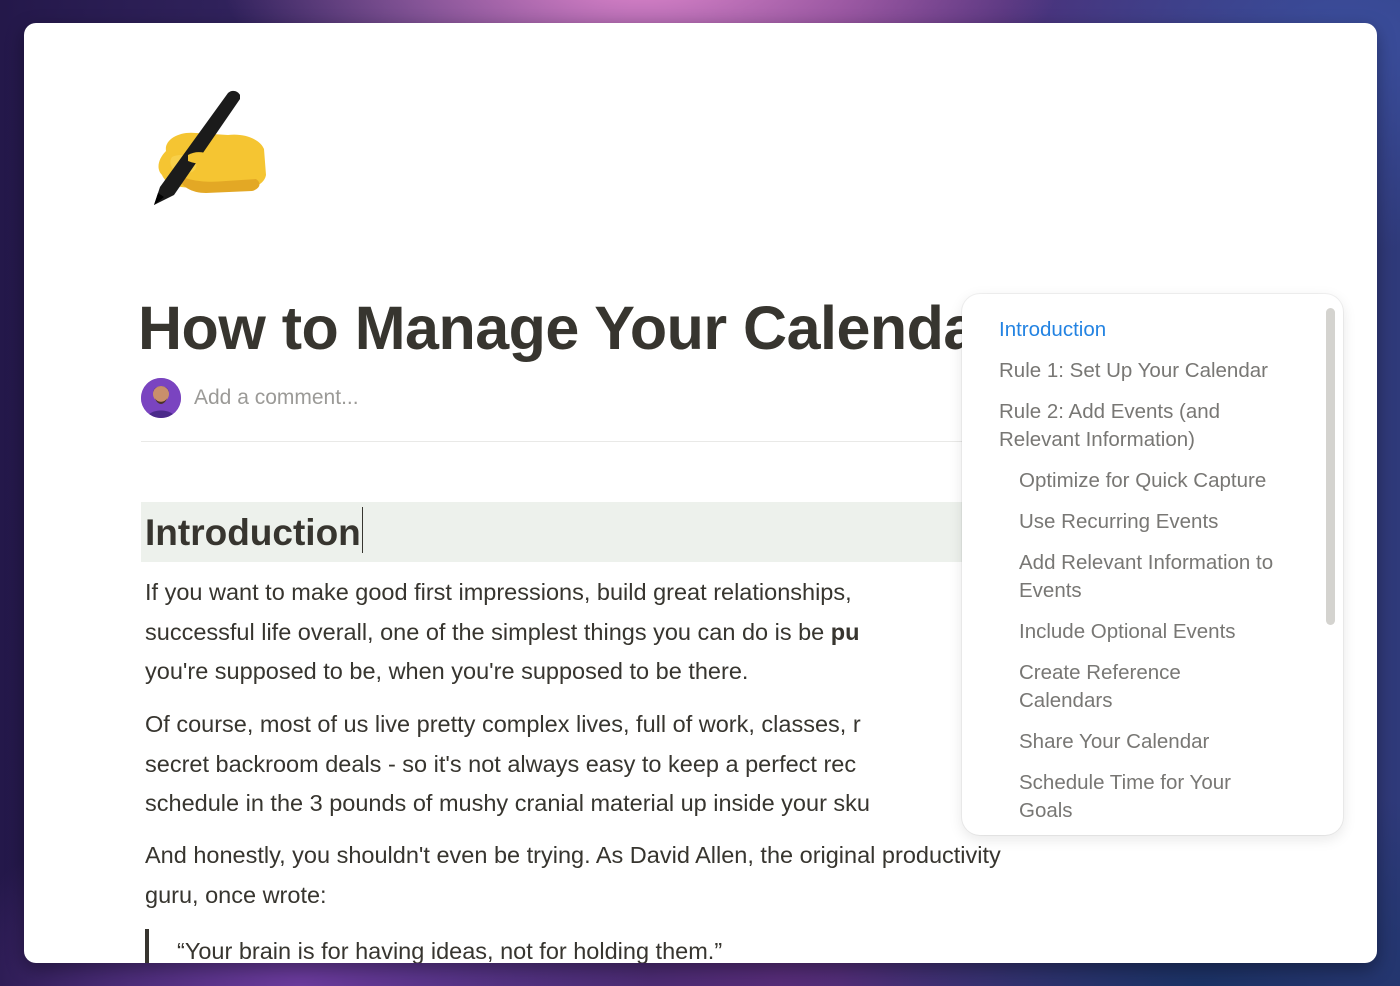  I want to click on toc-item: Introduction, so click(1144, 330).